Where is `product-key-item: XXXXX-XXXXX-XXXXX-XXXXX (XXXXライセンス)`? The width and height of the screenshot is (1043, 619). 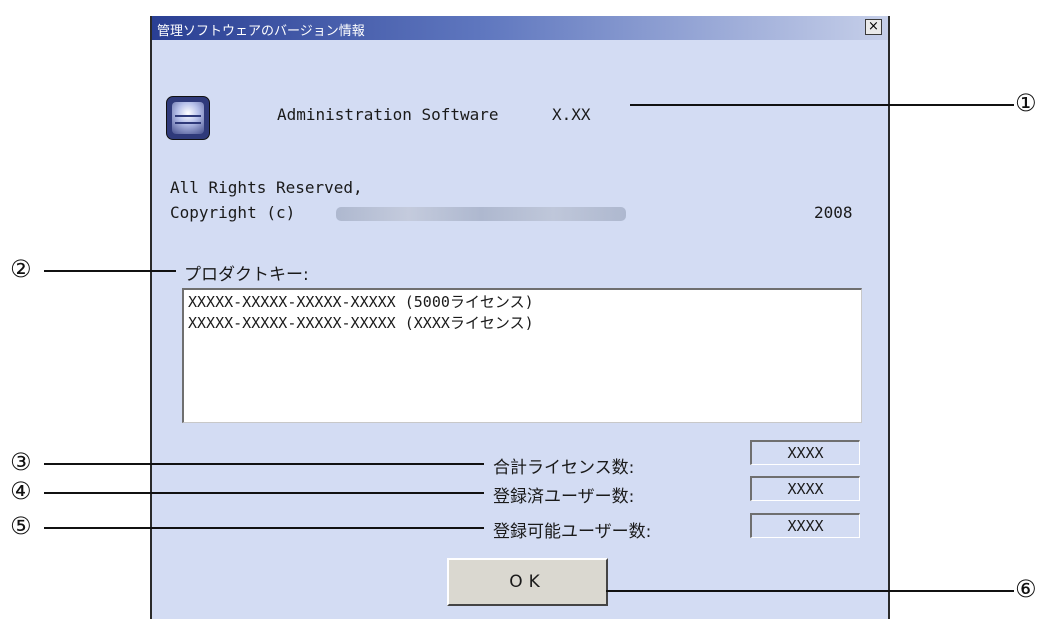 product-key-item: XXXXX-XXXXX-XXXXX-XXXXX (XXXXライセンス) is located at coordinates (361, 323).